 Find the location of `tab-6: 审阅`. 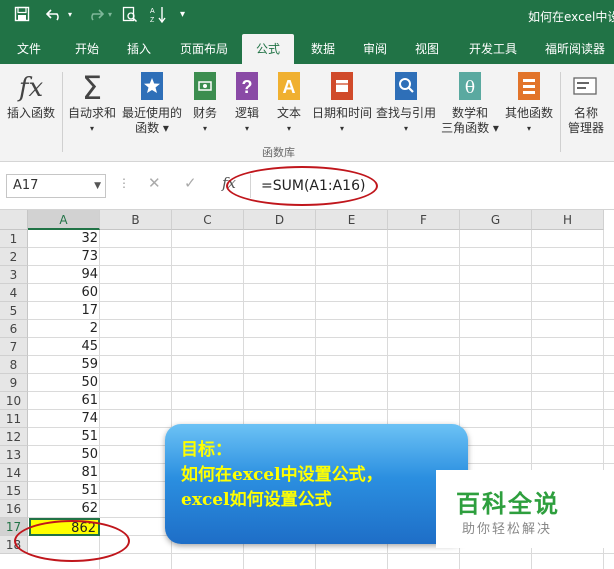

tab-6: 审阅 is located at coordinates (375, 49).